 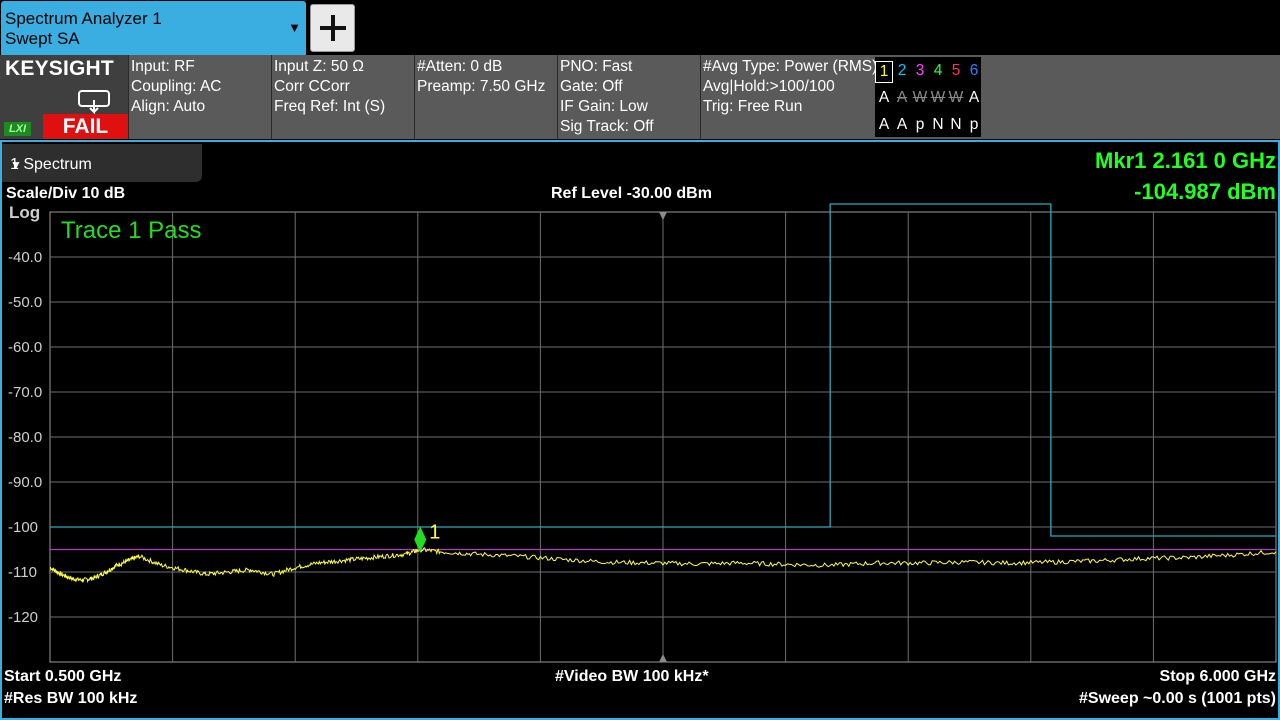 What do you see at coordinates (22, 572) in the screenshot?
I see `y-tick-label: -110` at bounding box center [22, 572].